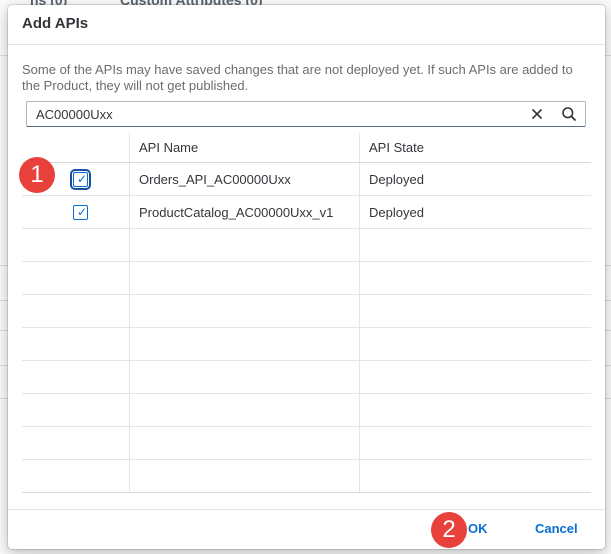 This screenshot has height=554, width=611. I want to click on step-1-badge: 1, so click(37, 175).